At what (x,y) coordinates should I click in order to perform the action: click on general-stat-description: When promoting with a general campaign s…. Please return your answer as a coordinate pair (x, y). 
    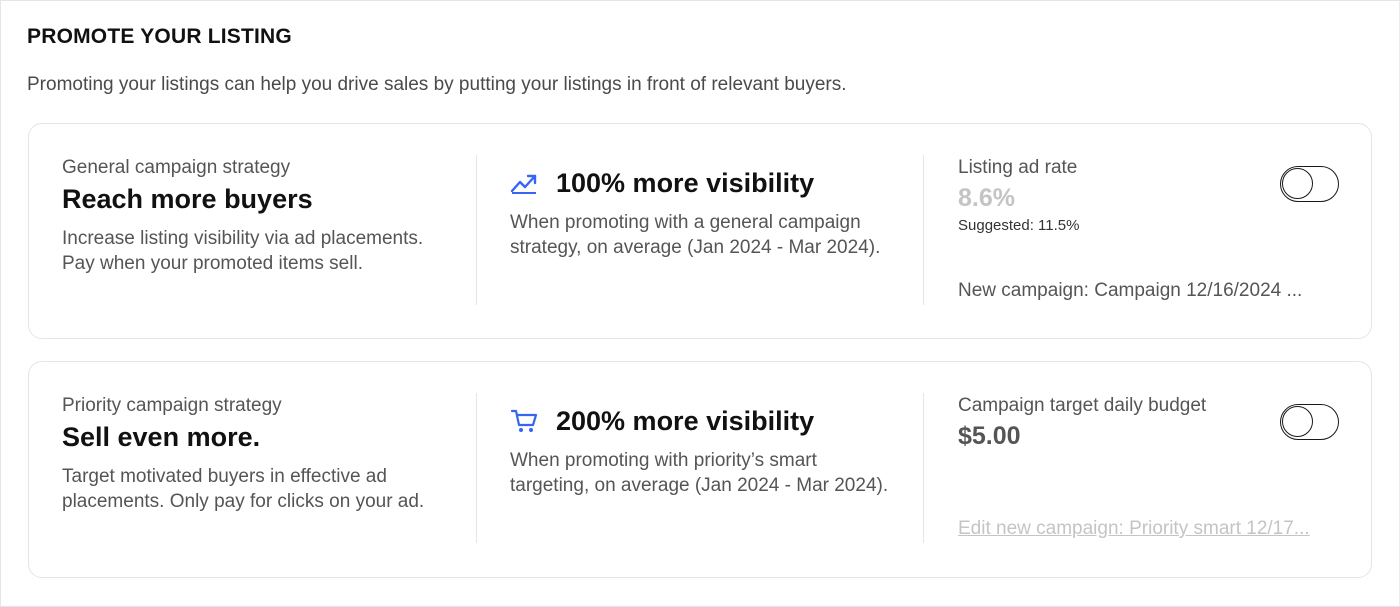
    Looking at the image, I should click on (695, 235).